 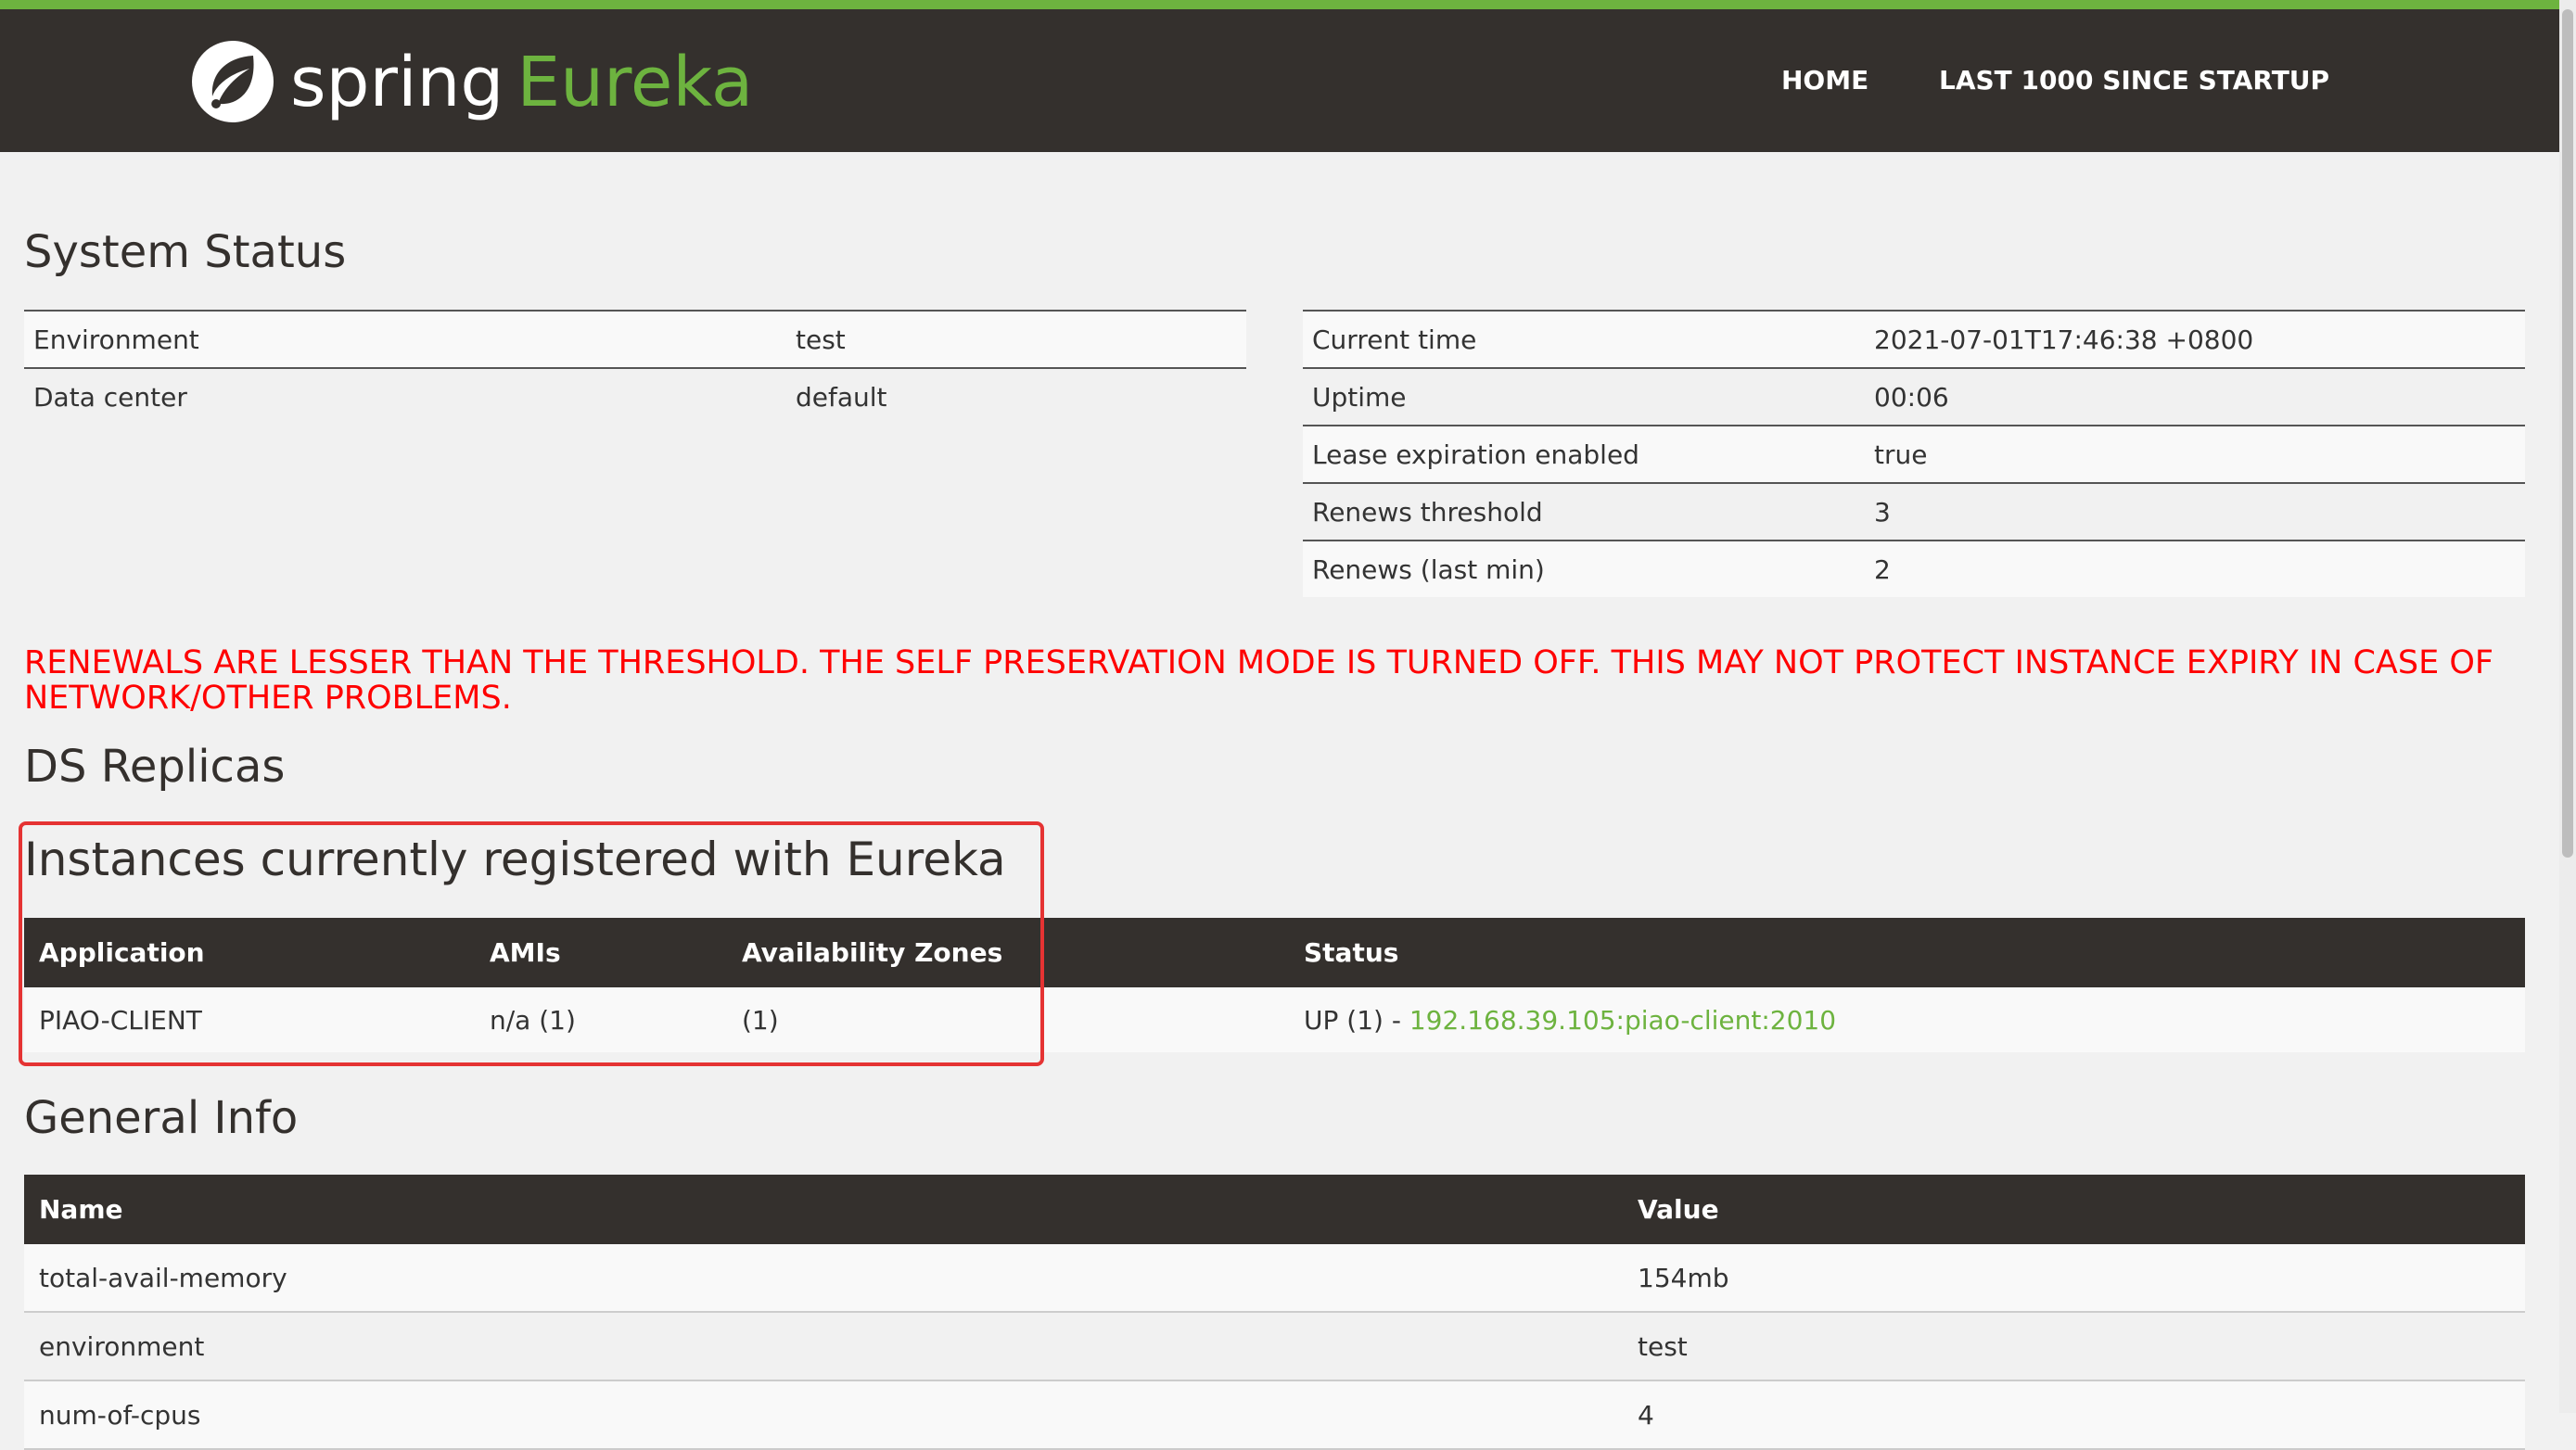 I want to click on instance-link: 192.168.39.105:piao-client:2010, so click(x=1622, y=1020).